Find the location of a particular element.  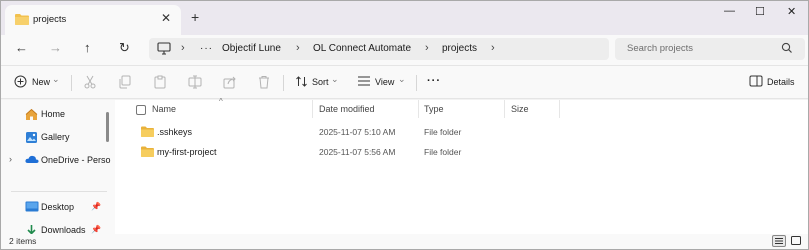

sidebar-item-downloads: Downloads 📌 is located at coordinates (56, 227).